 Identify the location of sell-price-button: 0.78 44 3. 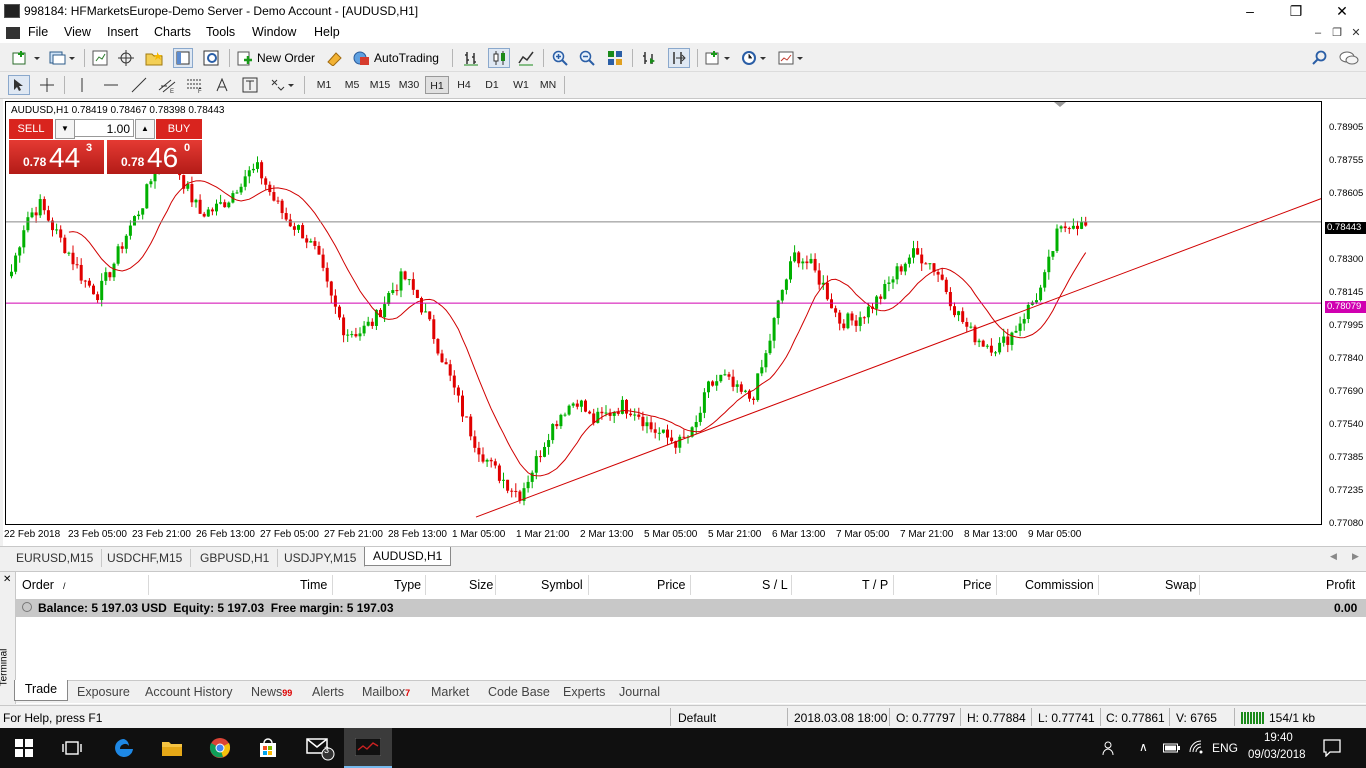
(56, 157).